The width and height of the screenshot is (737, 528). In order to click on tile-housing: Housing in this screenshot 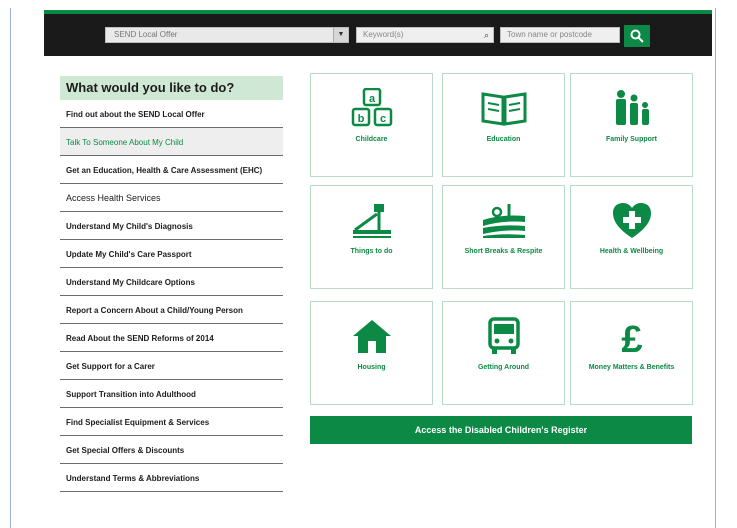, I will do `click(371, 353)`.